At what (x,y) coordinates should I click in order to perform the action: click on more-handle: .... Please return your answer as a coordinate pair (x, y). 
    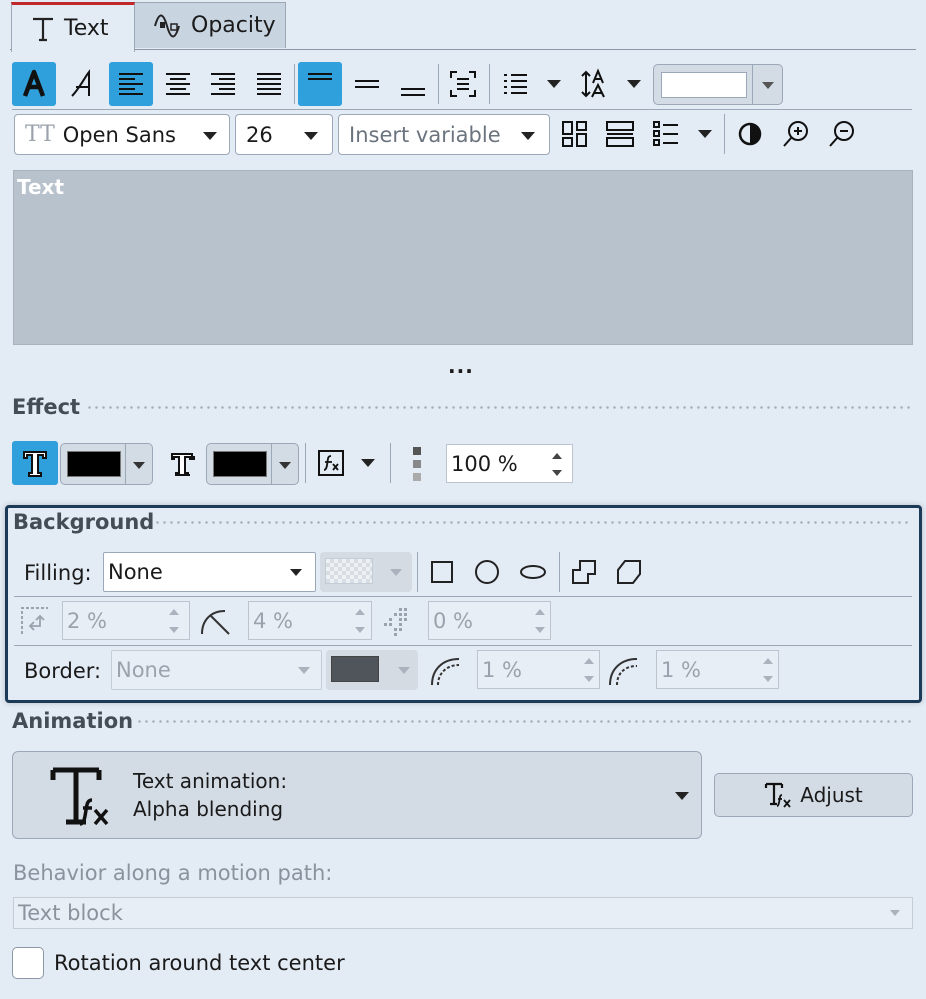
    Looking at the image, I should click on (461, 366).